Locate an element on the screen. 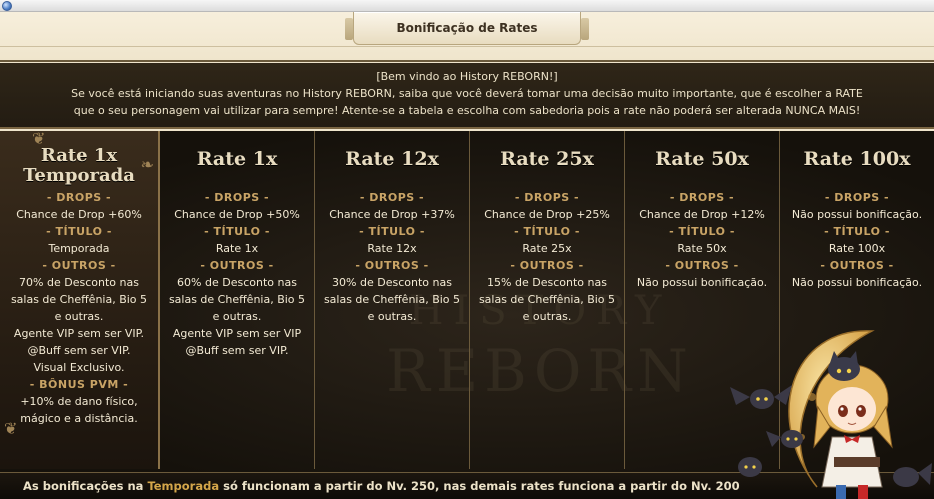  drops-value: Chance de Drop +12% is located at coordinates (702, 214).